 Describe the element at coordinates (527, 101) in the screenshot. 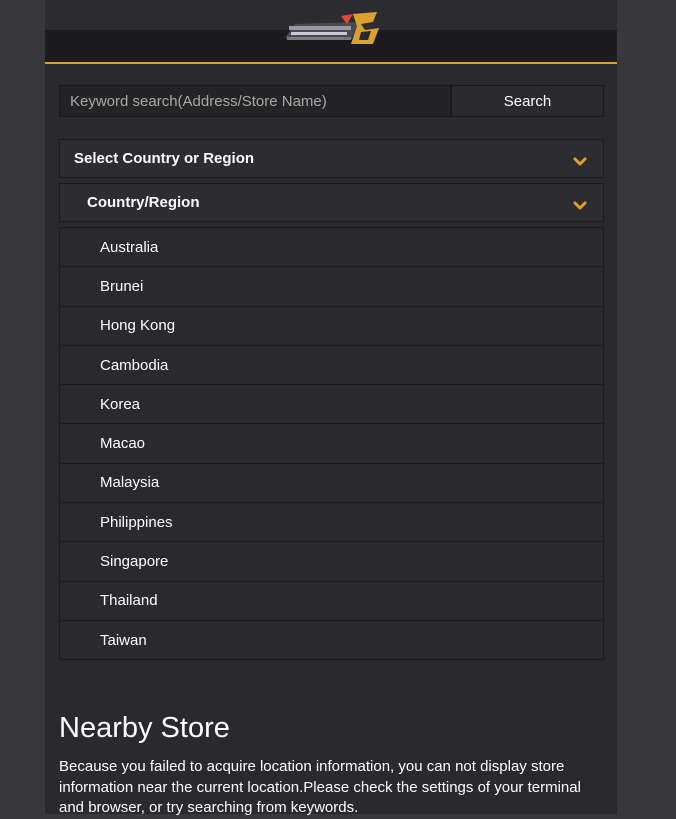

I see `search-button: Search` at that location.